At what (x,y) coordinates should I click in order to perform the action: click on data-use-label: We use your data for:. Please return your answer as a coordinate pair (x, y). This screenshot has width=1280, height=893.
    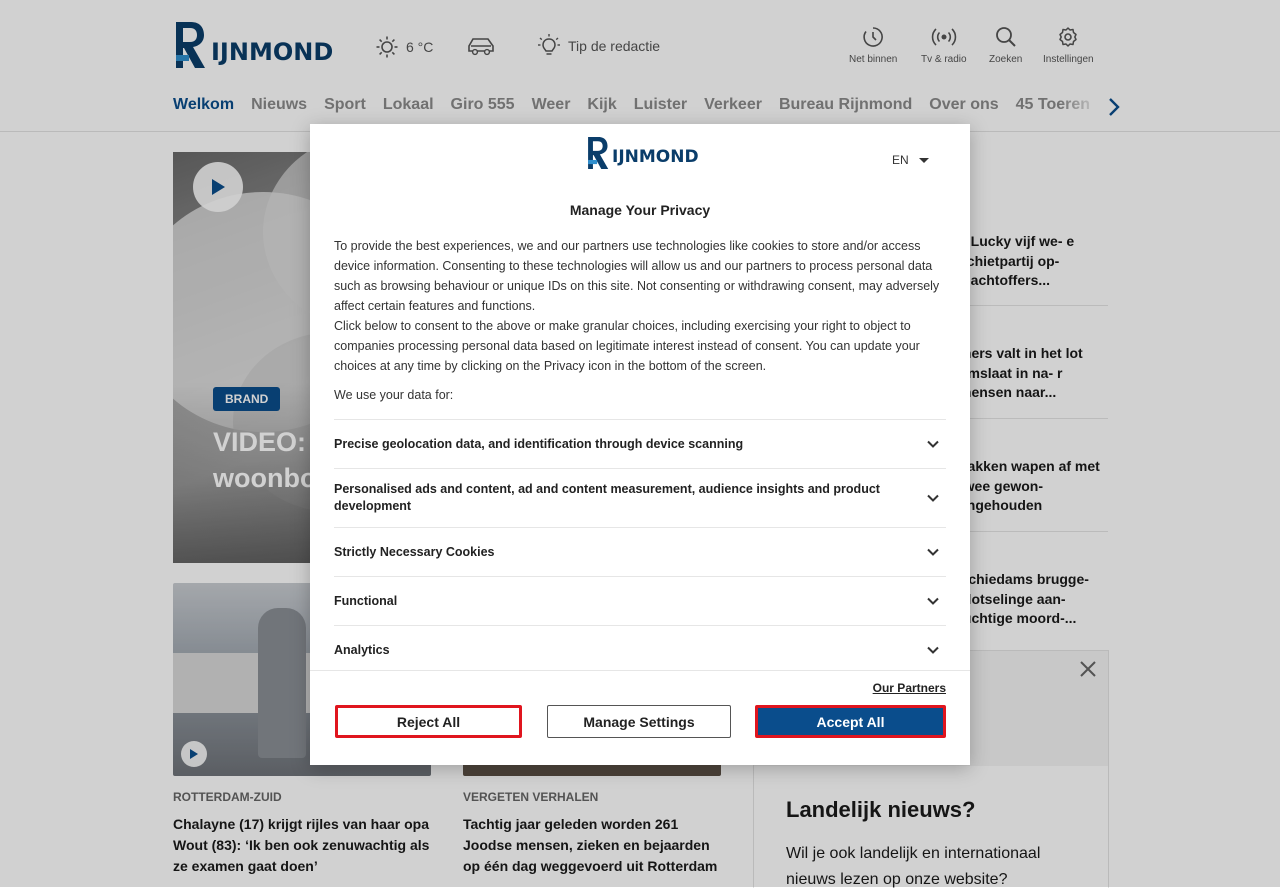
    Looking at the image, I should click on (394, 395).